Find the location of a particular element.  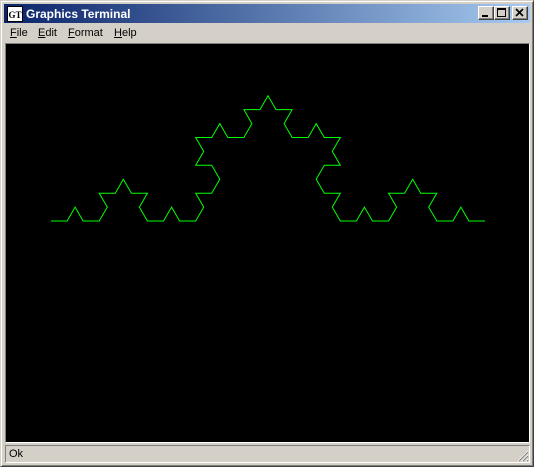

menu-help-mnemonic: H is located at coordinates (118, 33).